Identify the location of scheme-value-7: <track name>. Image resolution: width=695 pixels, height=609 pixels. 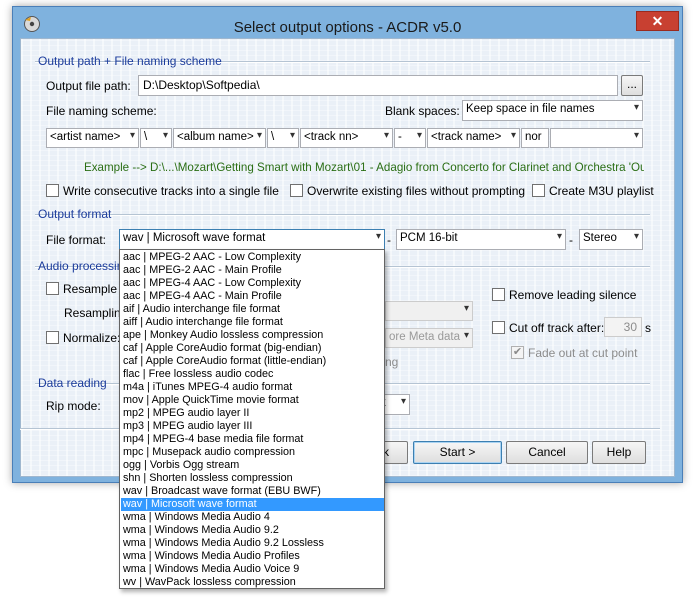
(466, 137).